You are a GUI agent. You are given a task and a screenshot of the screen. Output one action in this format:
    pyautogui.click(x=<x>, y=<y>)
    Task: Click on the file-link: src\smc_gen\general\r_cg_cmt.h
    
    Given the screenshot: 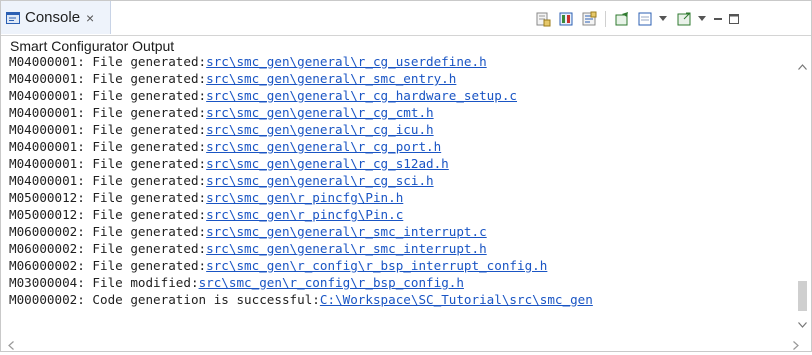 What is the action you would take?
    pyautogui.click(x=319, y=112)
    